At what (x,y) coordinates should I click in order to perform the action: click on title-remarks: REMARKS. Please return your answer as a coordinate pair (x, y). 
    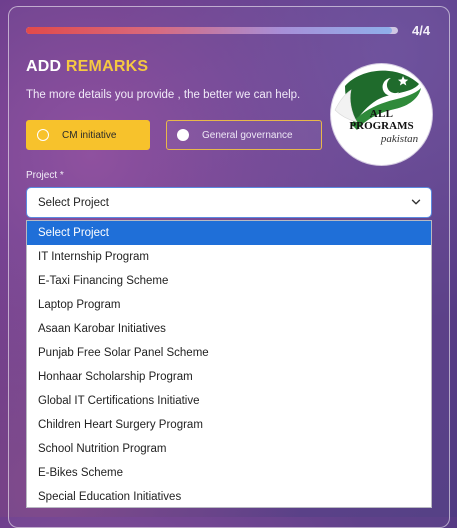
    Looking at the image, I should click on (107, 66).